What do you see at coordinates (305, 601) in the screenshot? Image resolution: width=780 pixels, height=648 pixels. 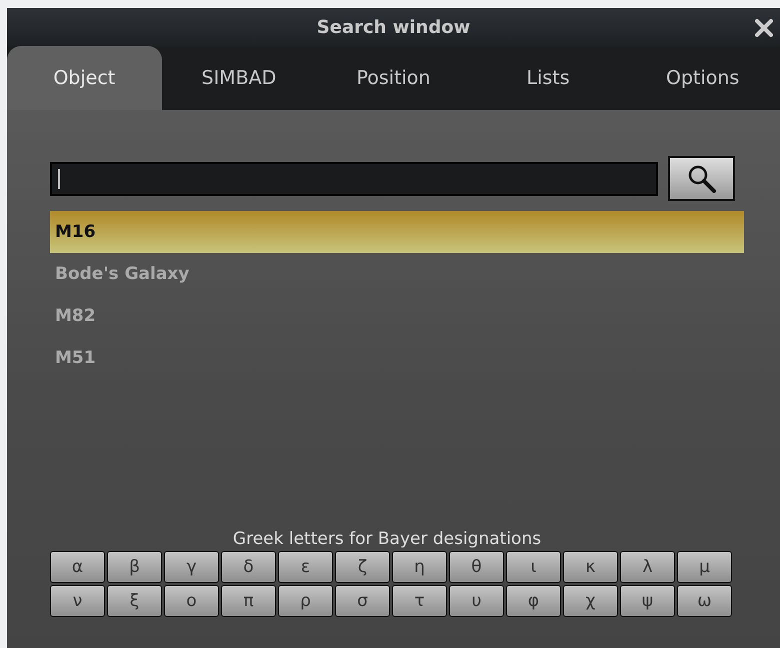 I see `letter-key: ρ` at bounding box center [305, 601].